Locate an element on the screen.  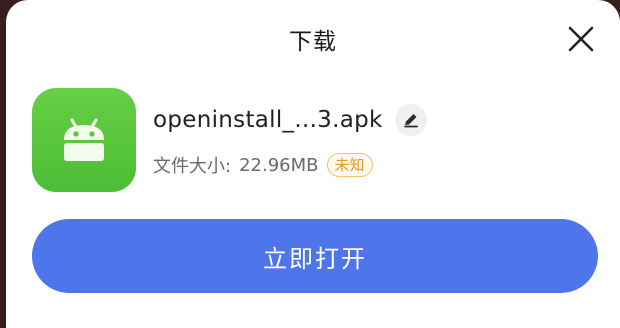
dialog-title: 下载 is located at coordinates (313, 42).